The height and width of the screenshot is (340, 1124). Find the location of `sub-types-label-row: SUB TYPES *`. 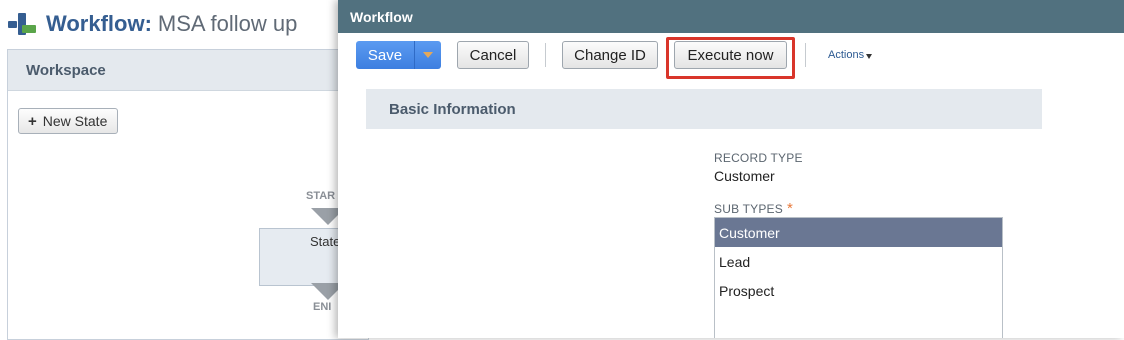

sub-types-label-row: SUB TYPES * is located at coordinates (753, 208).